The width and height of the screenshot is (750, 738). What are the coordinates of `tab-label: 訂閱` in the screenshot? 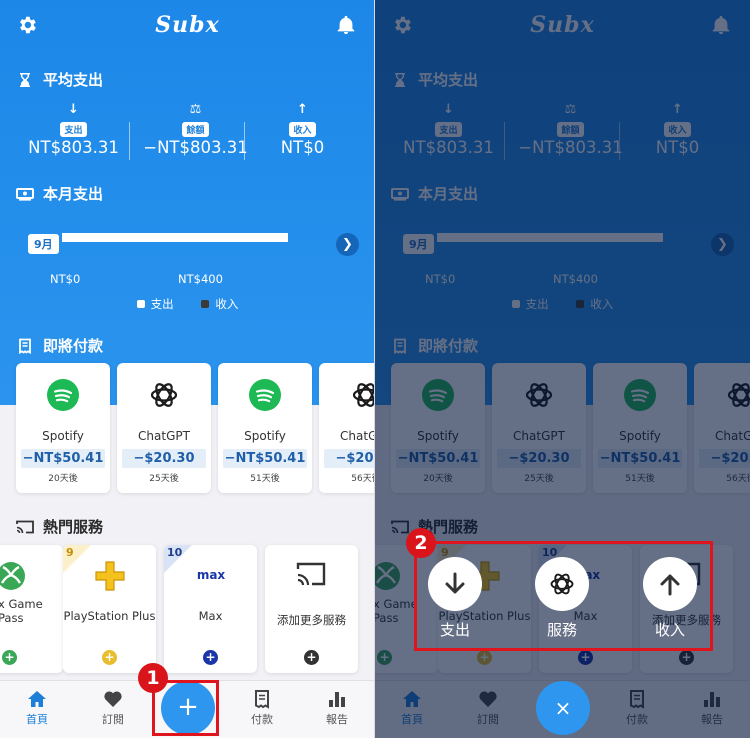 It's located at (113, 719).